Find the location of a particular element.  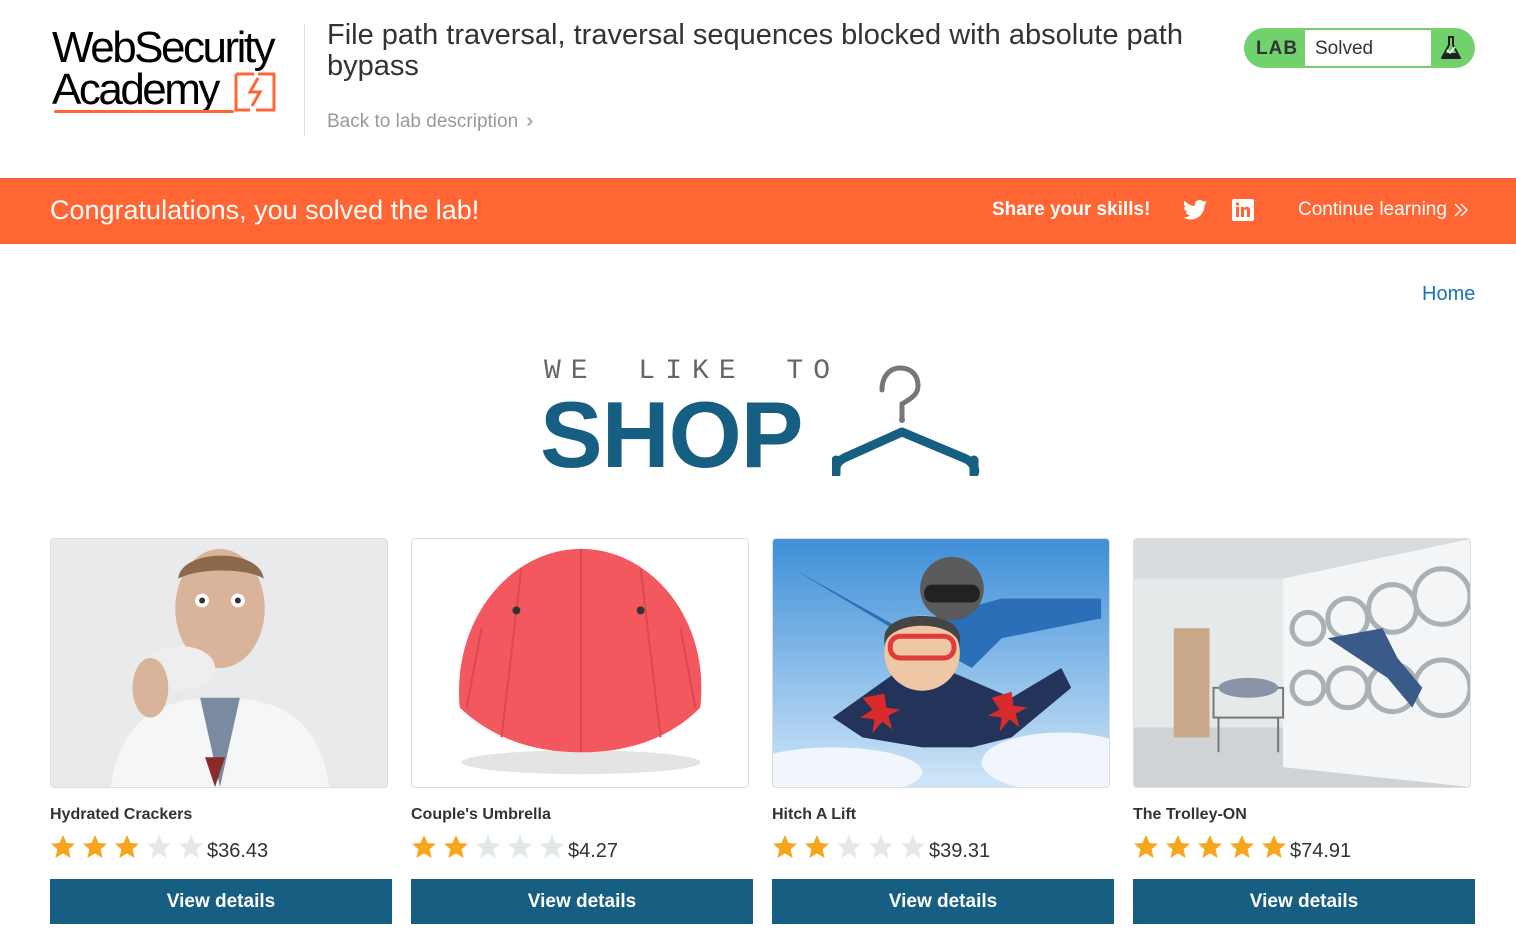

share-skills-label: Share your skills! is located at coordinates (1071, 209).